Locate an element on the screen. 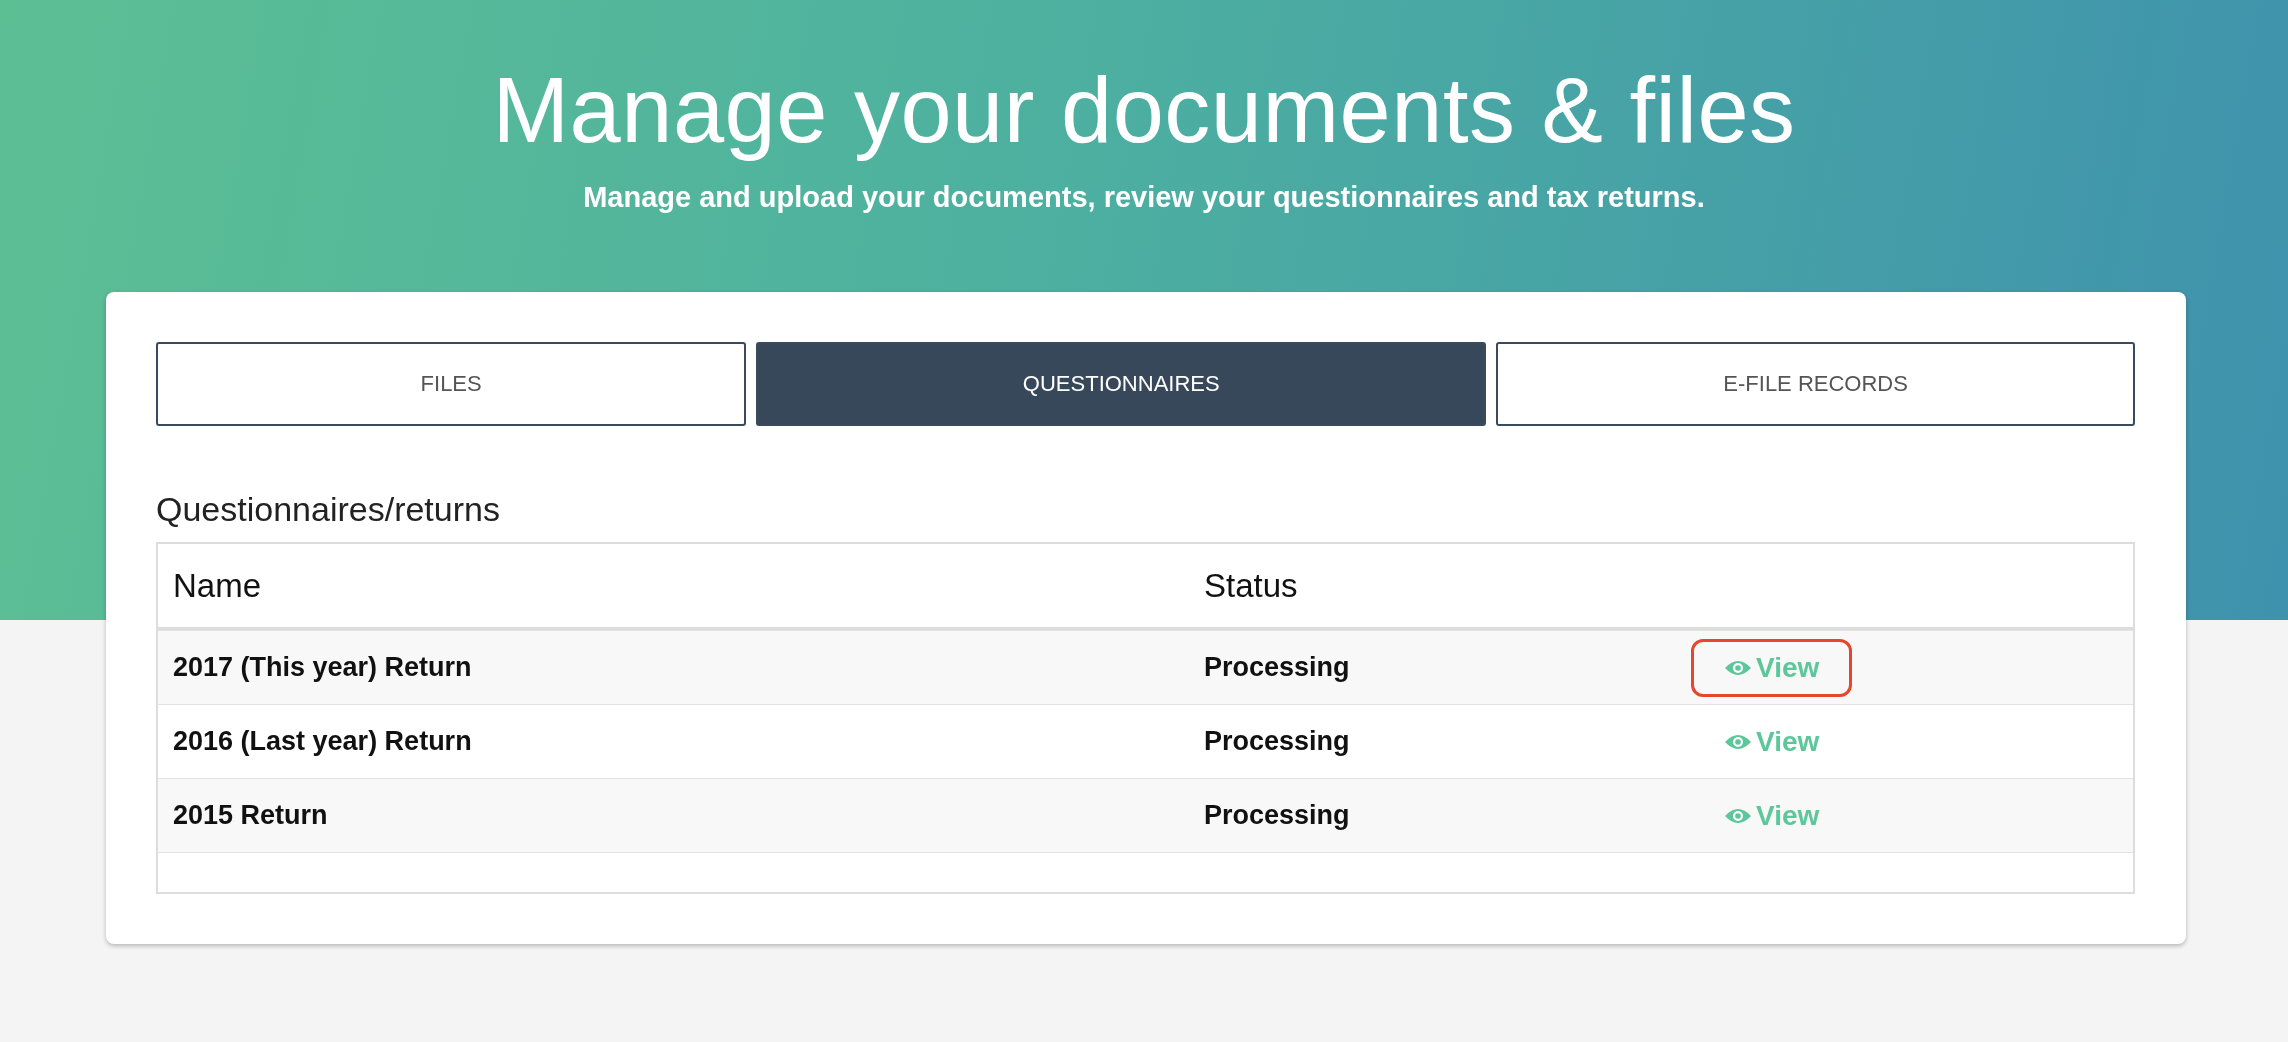  table-cell: 2017 (This year) Return is located at coordinates (322, 667).